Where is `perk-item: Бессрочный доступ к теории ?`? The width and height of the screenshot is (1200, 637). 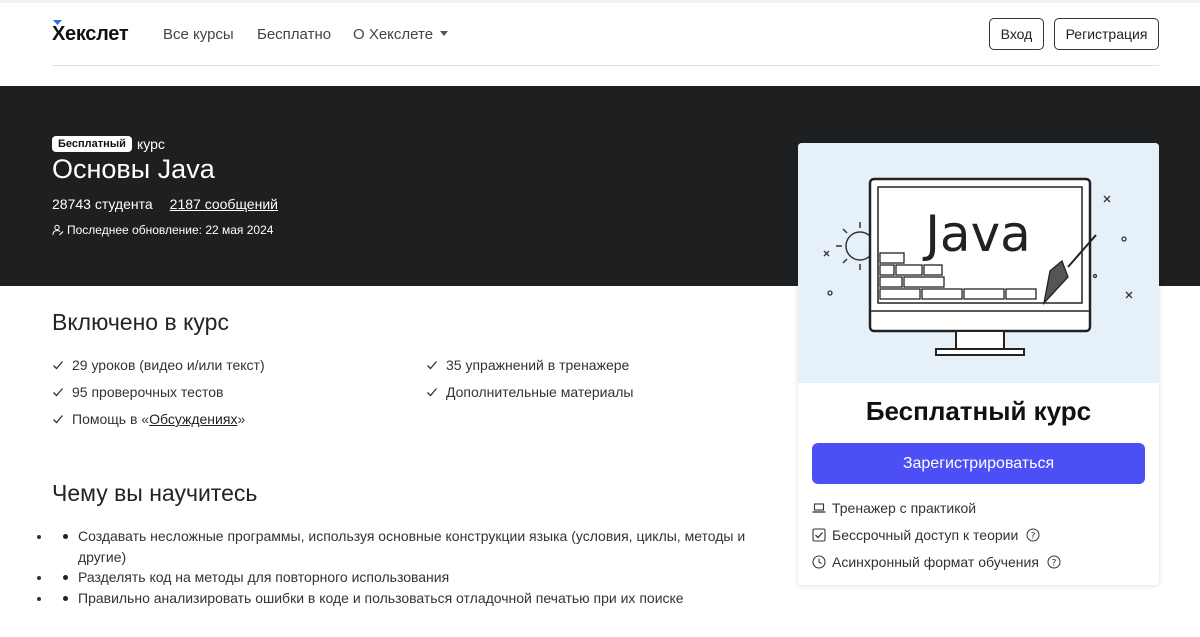
perk-item: Бессрочный доступ к теории ? is located at coordinates (926, 535).